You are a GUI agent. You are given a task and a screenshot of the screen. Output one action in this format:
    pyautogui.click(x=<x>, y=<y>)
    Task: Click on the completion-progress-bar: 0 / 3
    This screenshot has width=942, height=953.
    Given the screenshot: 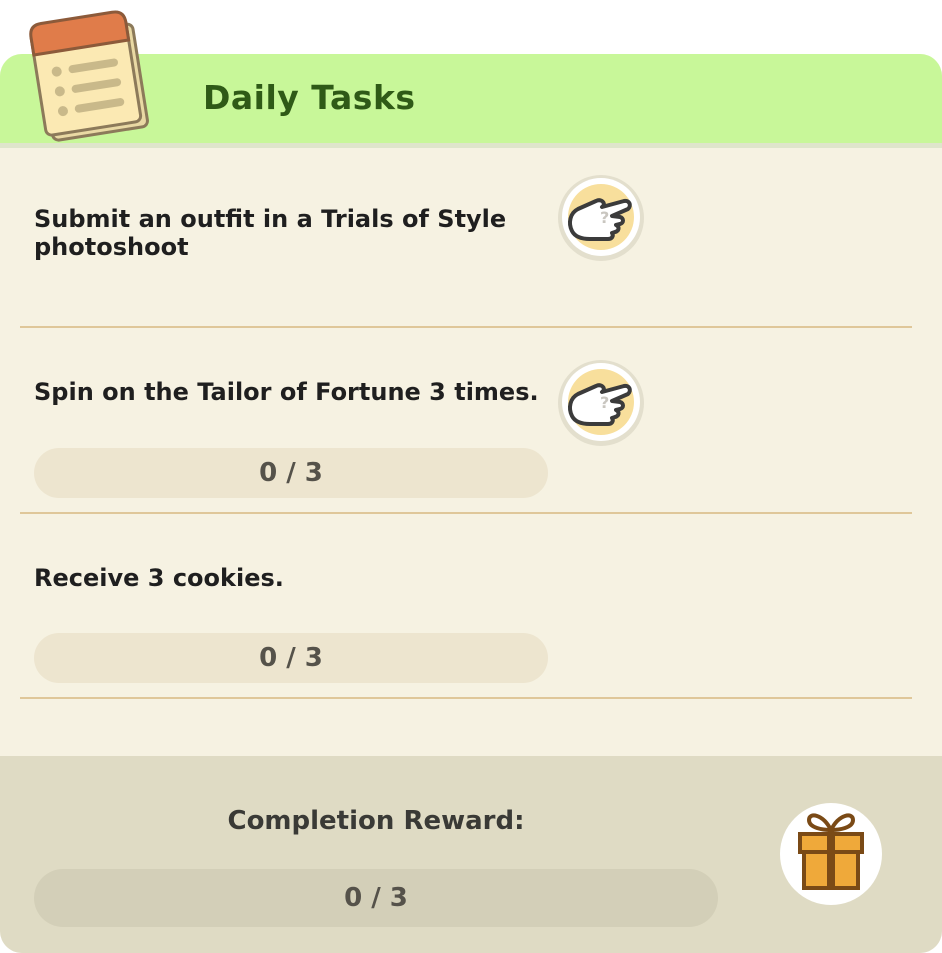 What is the action you would take?
    pyautogui.click(x=376, y=898)
    